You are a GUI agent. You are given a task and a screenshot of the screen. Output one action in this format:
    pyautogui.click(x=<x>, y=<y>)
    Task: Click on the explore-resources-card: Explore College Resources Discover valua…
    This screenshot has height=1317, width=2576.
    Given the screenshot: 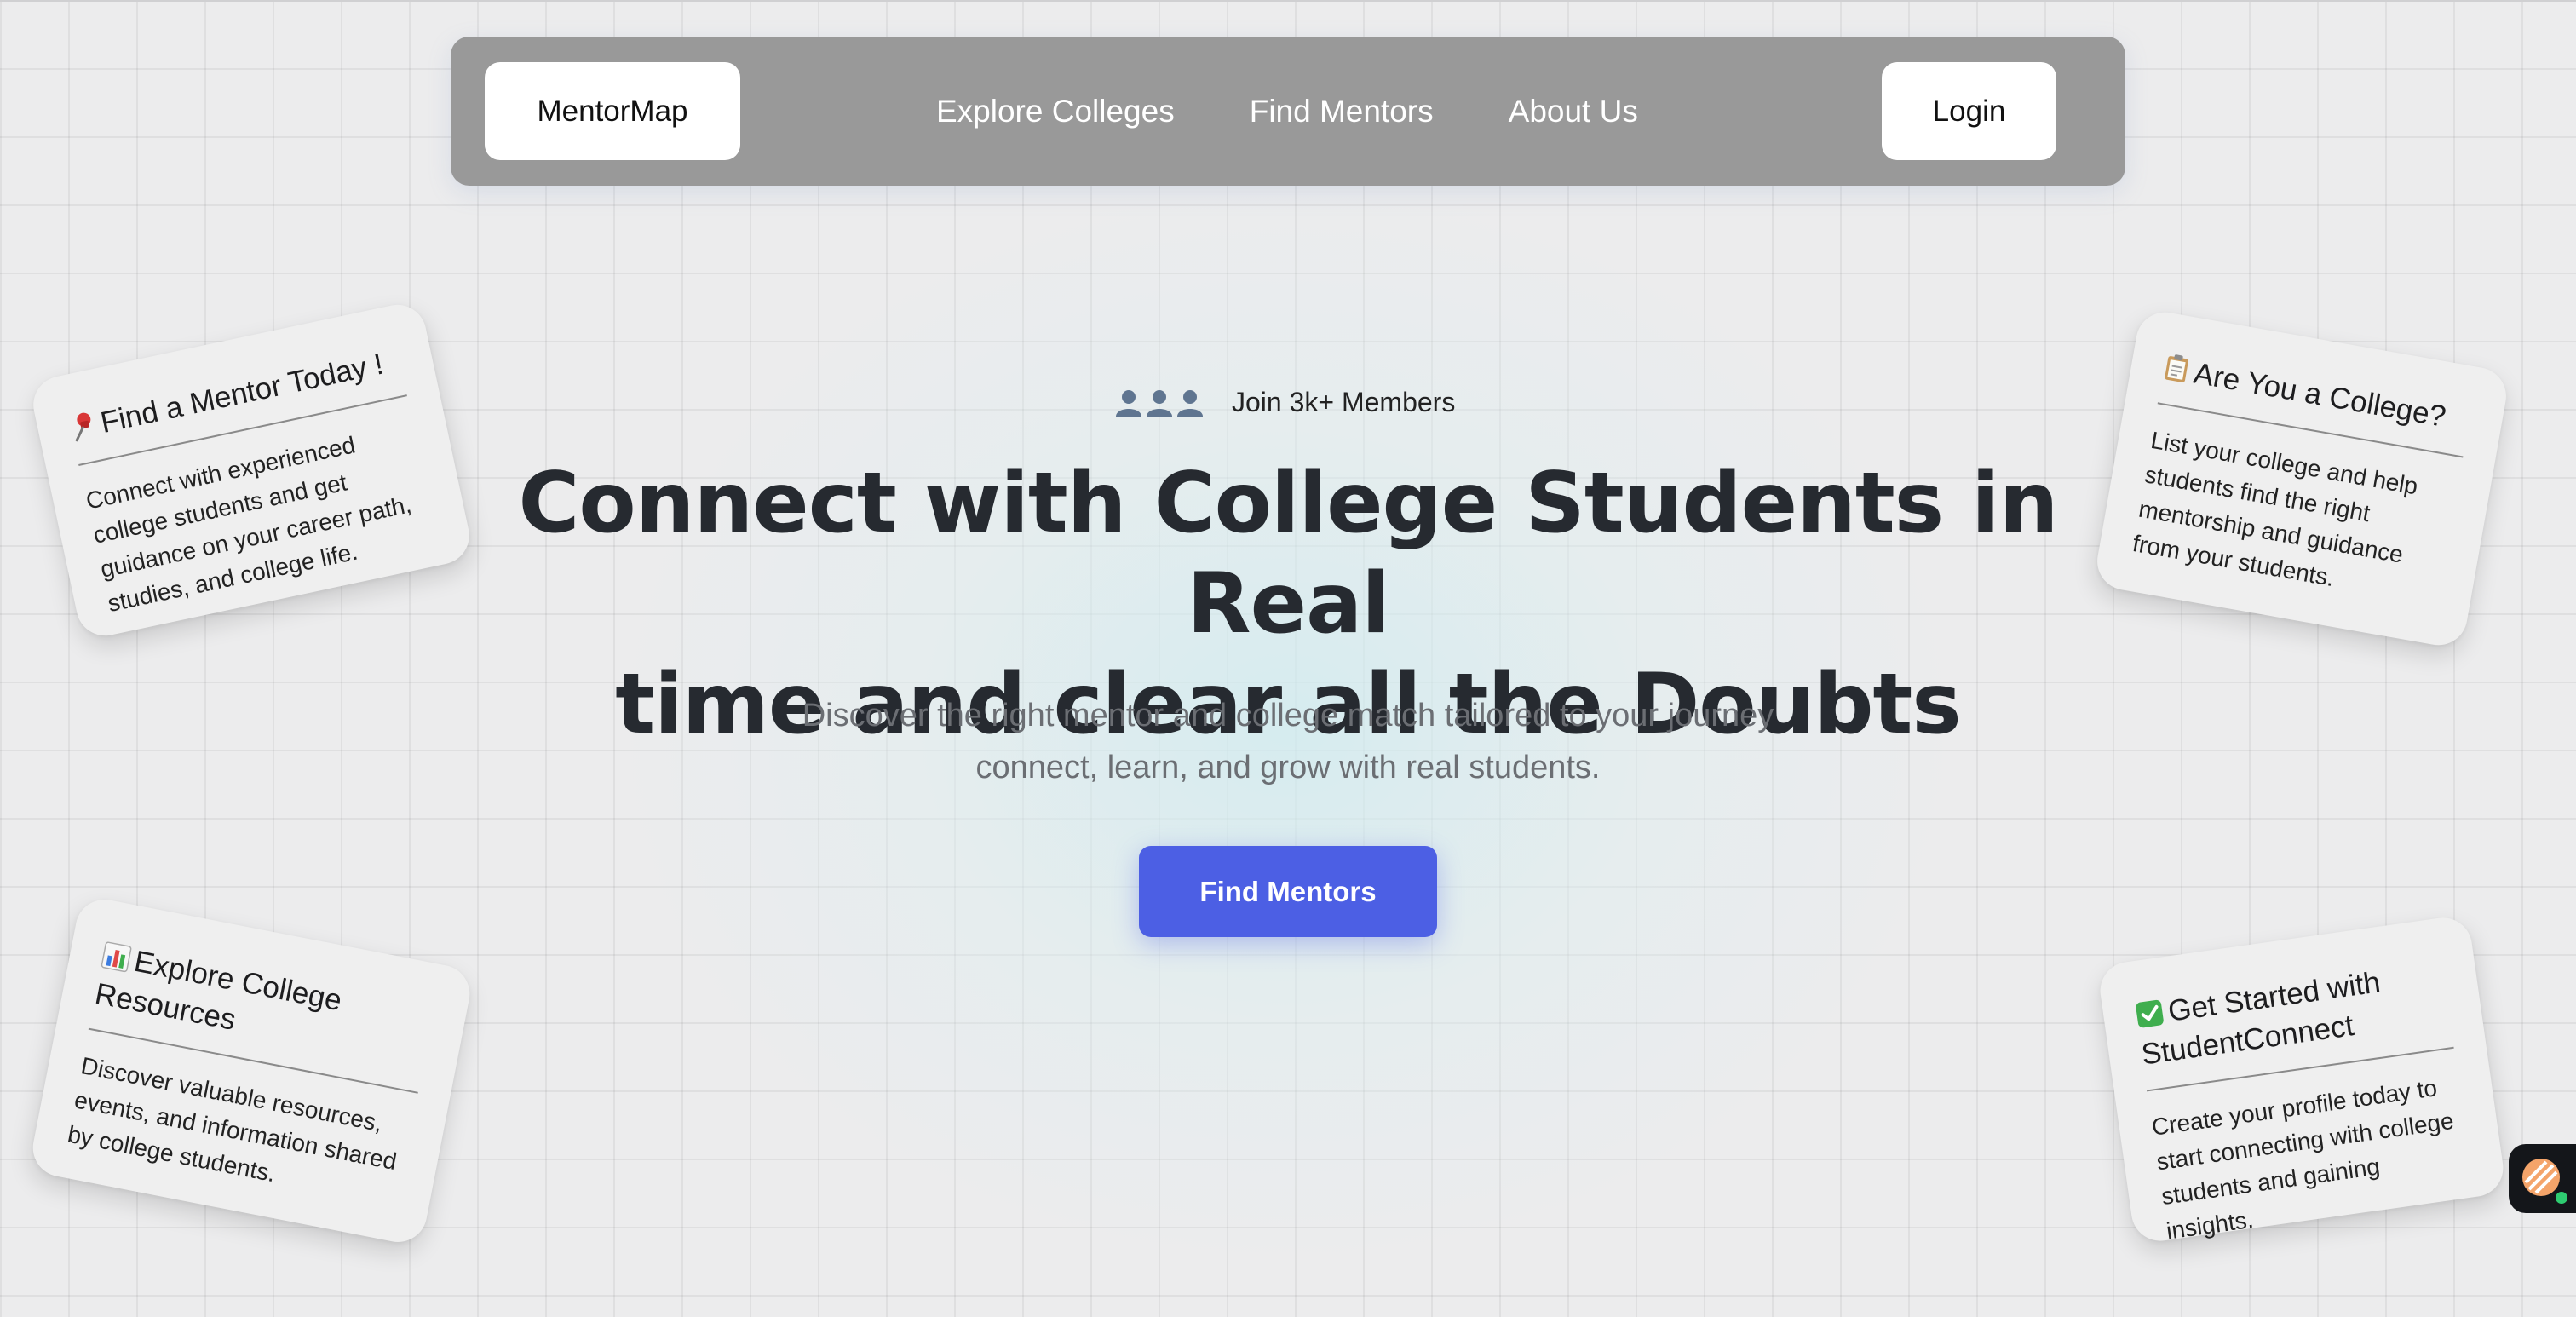 What is the action you would take?
    pyautogui.click(x=251, y=1071)
    